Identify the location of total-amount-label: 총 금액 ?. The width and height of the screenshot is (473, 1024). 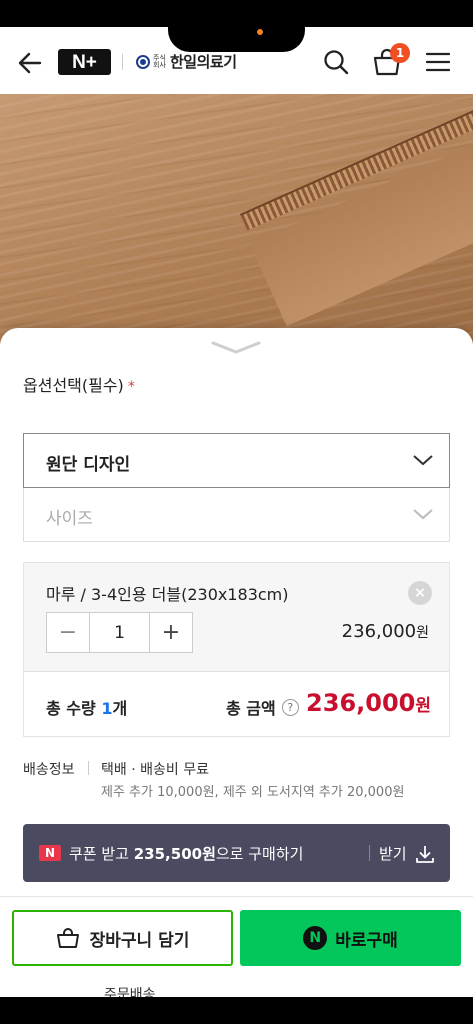
(262, 707).